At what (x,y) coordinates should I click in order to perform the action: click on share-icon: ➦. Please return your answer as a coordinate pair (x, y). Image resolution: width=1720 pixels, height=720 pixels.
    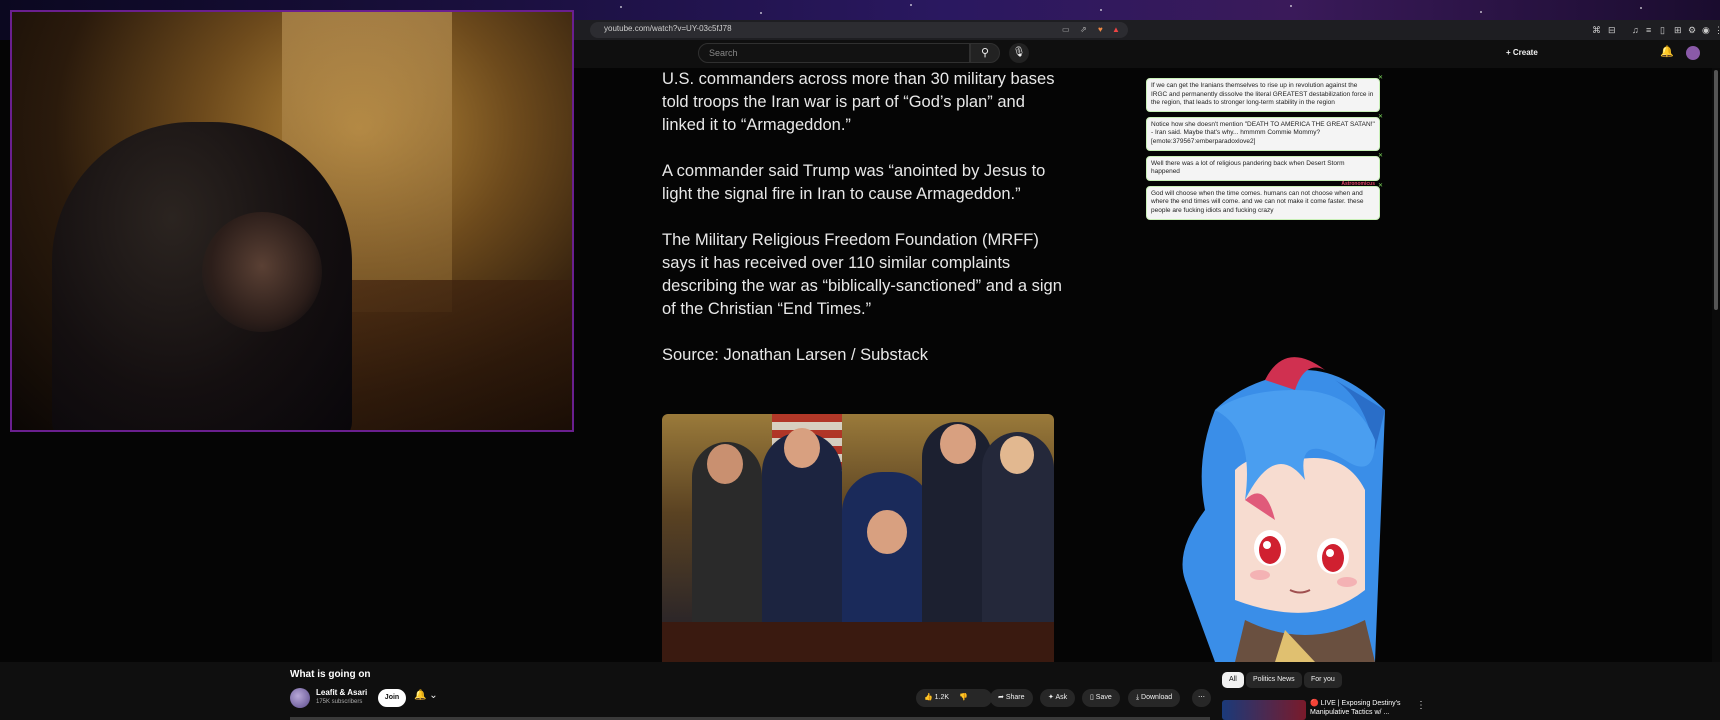
    Looking at the image, I should click on (1002, 697).